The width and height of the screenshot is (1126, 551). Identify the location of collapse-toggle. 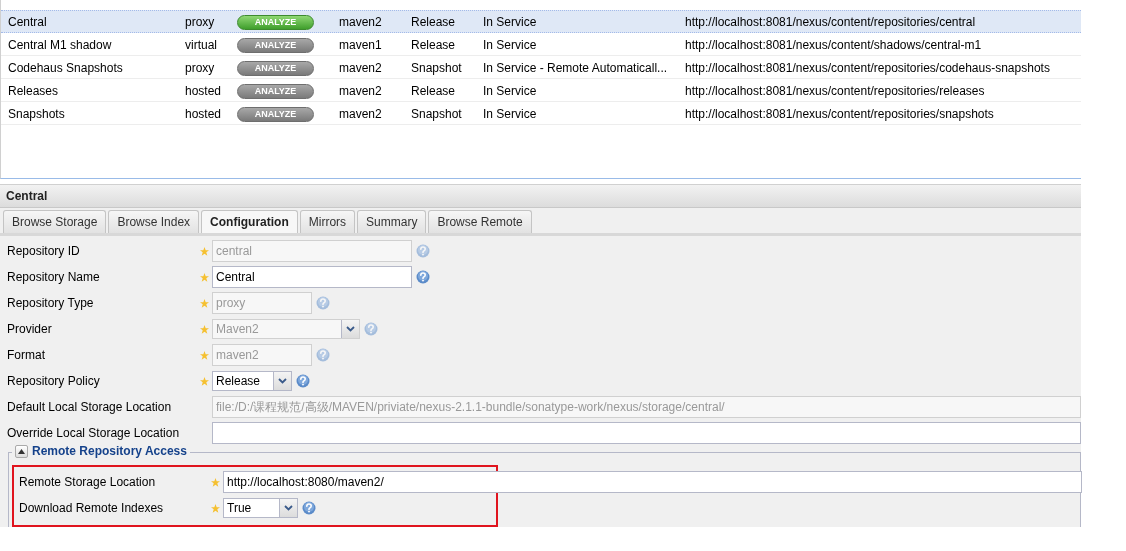
(21, 451).